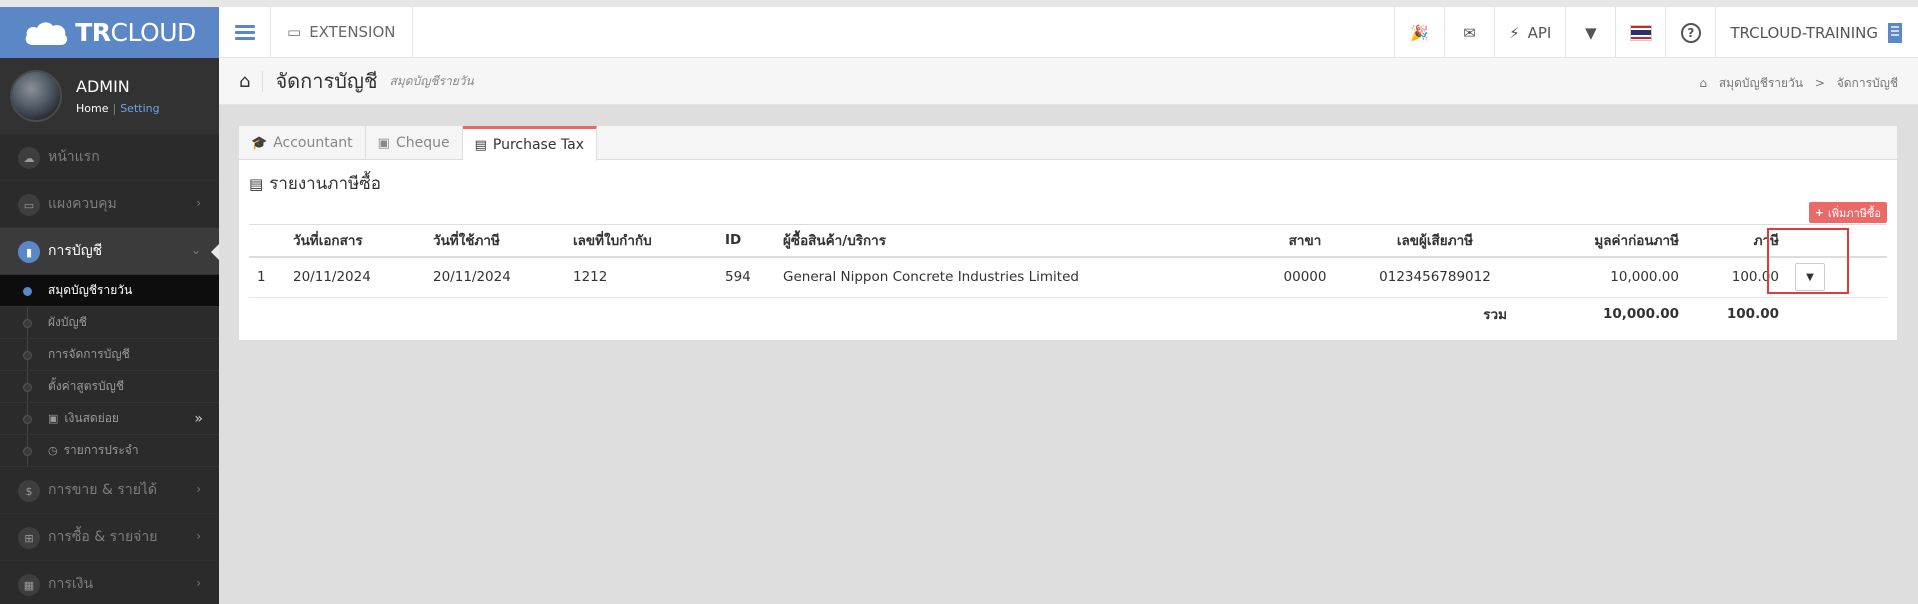 Image resolution: width=1918 pixels, height=604 pixels. What do you see at coordinates (1640, 313) in the screenshot?
I see `total-pre-tax: 10,000.00` at bounding box center [1640, 313].